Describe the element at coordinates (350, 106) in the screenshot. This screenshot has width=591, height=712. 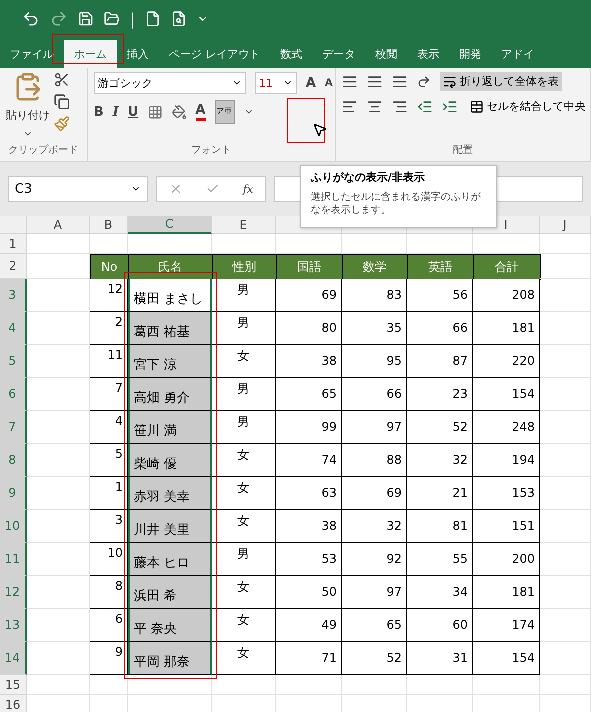
I see `align-left-icon` at that location.